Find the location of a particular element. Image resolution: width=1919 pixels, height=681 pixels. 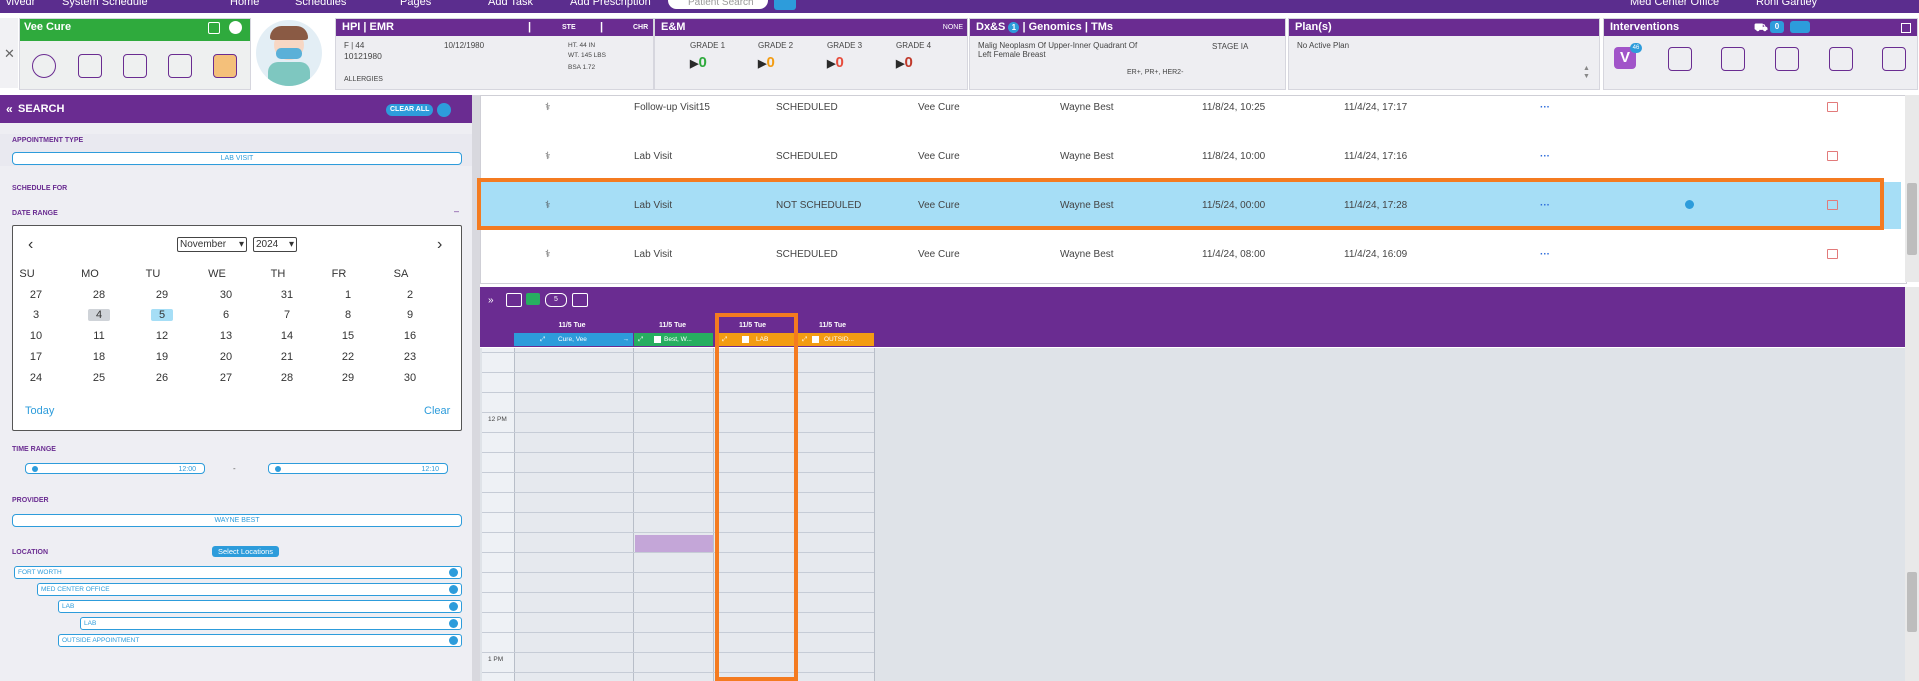

next-month-icon: › is located at coordinates (439, 245).